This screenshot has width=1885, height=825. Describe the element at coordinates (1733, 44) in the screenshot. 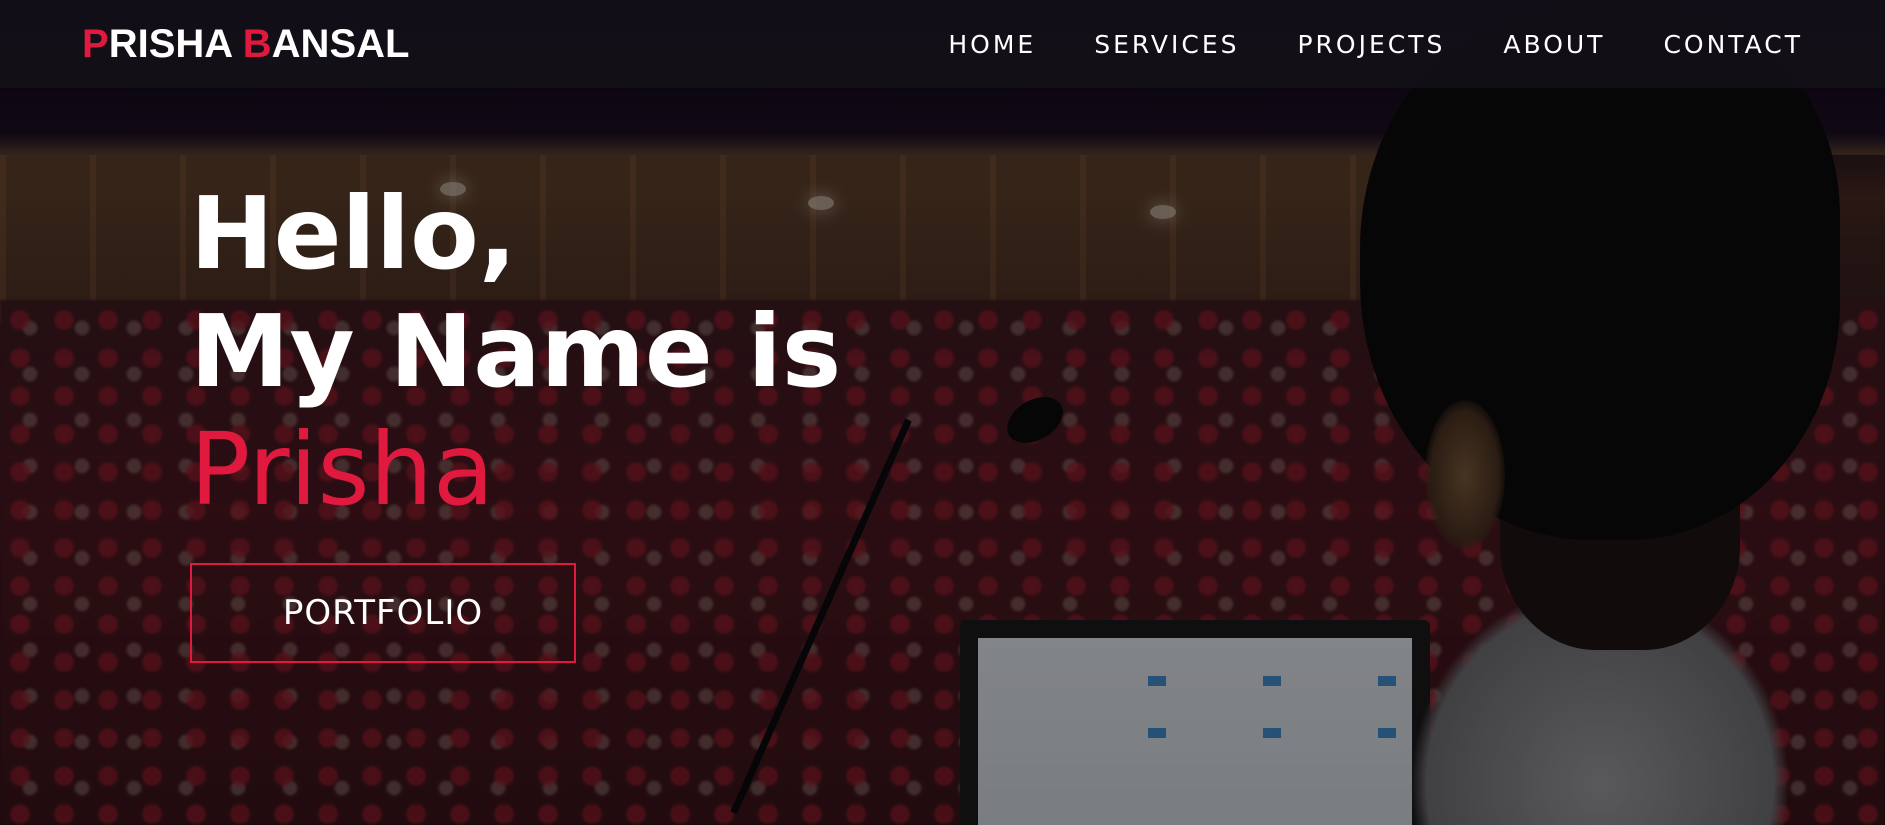

I see `nav-link-contact: CONTACT` at that location.